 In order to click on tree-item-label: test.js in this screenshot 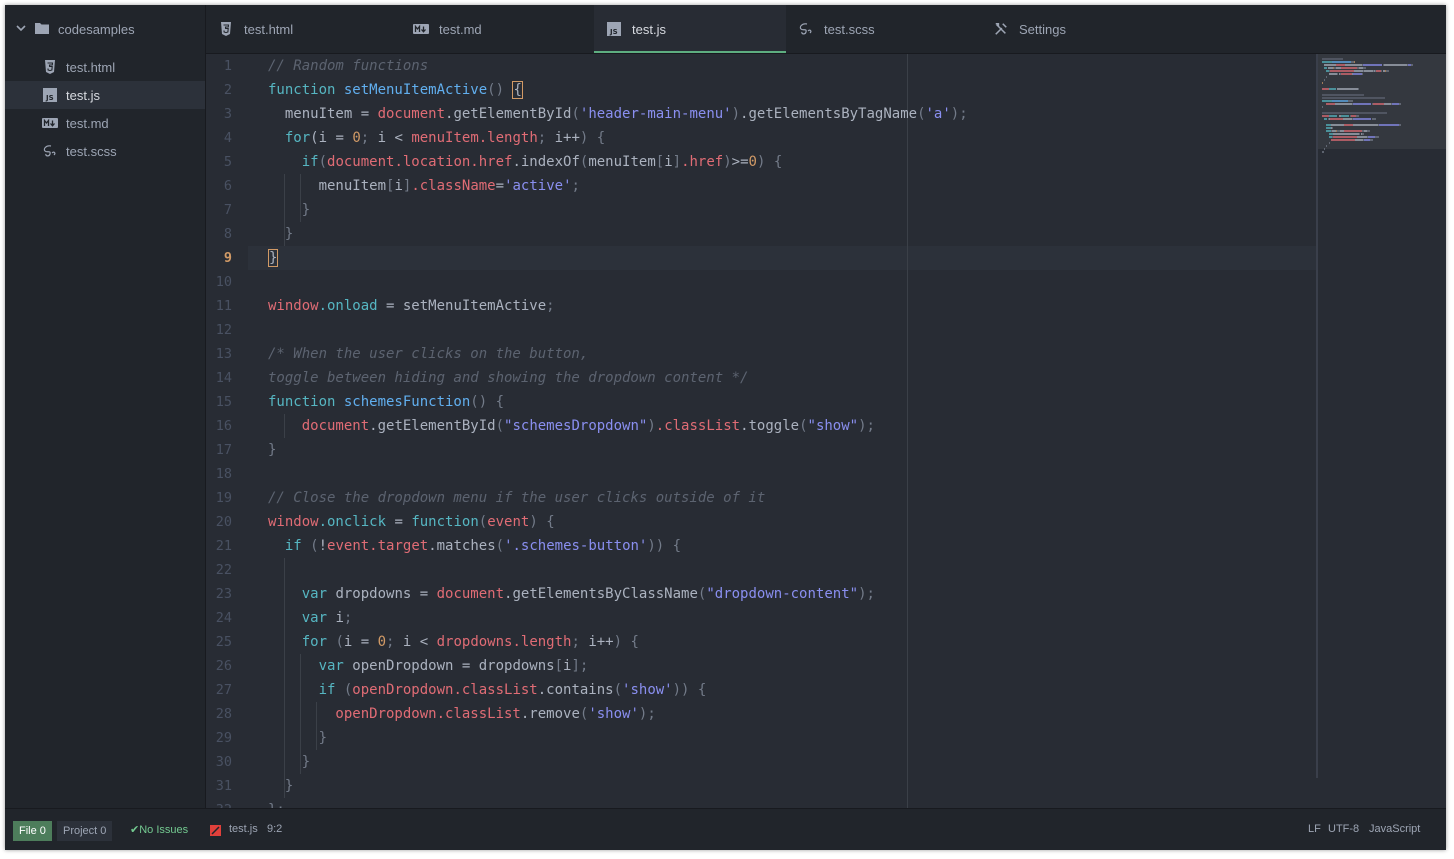, I will do `click(83, 95)`.